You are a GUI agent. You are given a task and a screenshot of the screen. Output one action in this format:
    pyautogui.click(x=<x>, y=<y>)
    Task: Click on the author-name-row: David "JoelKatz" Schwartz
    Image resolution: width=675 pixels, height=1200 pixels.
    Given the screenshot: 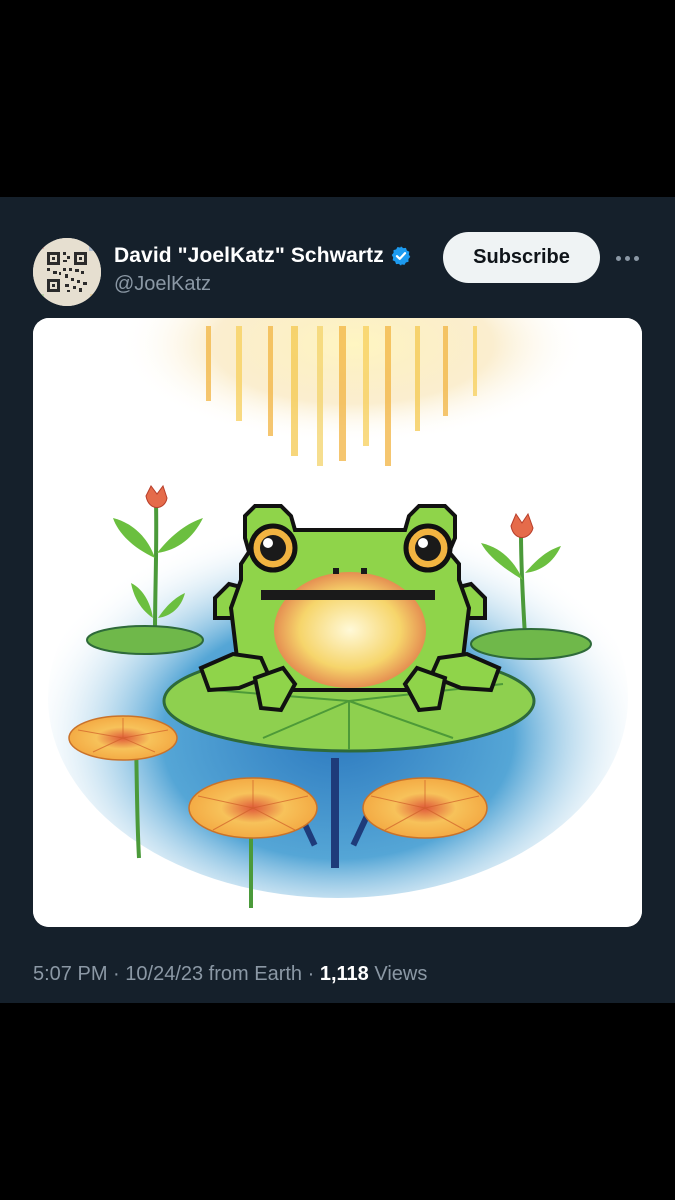 What is the action you would take?
    pyautogui.click(x=263, y=256)
    